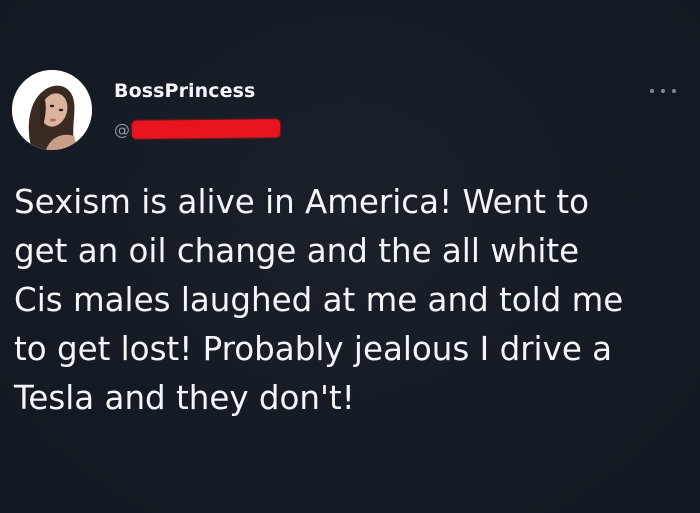 The width and height of the screenshot is (700, 513). I want to click on handle-redaction-mark, so click(206, 129).